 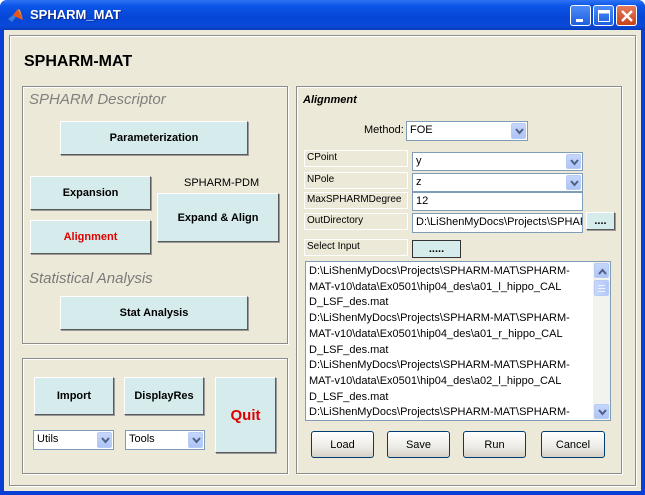 What do you see at coordinates (497, 201) in the screenshot?
I see `maxdegree-input: 12` at bounding box center [497, 201].